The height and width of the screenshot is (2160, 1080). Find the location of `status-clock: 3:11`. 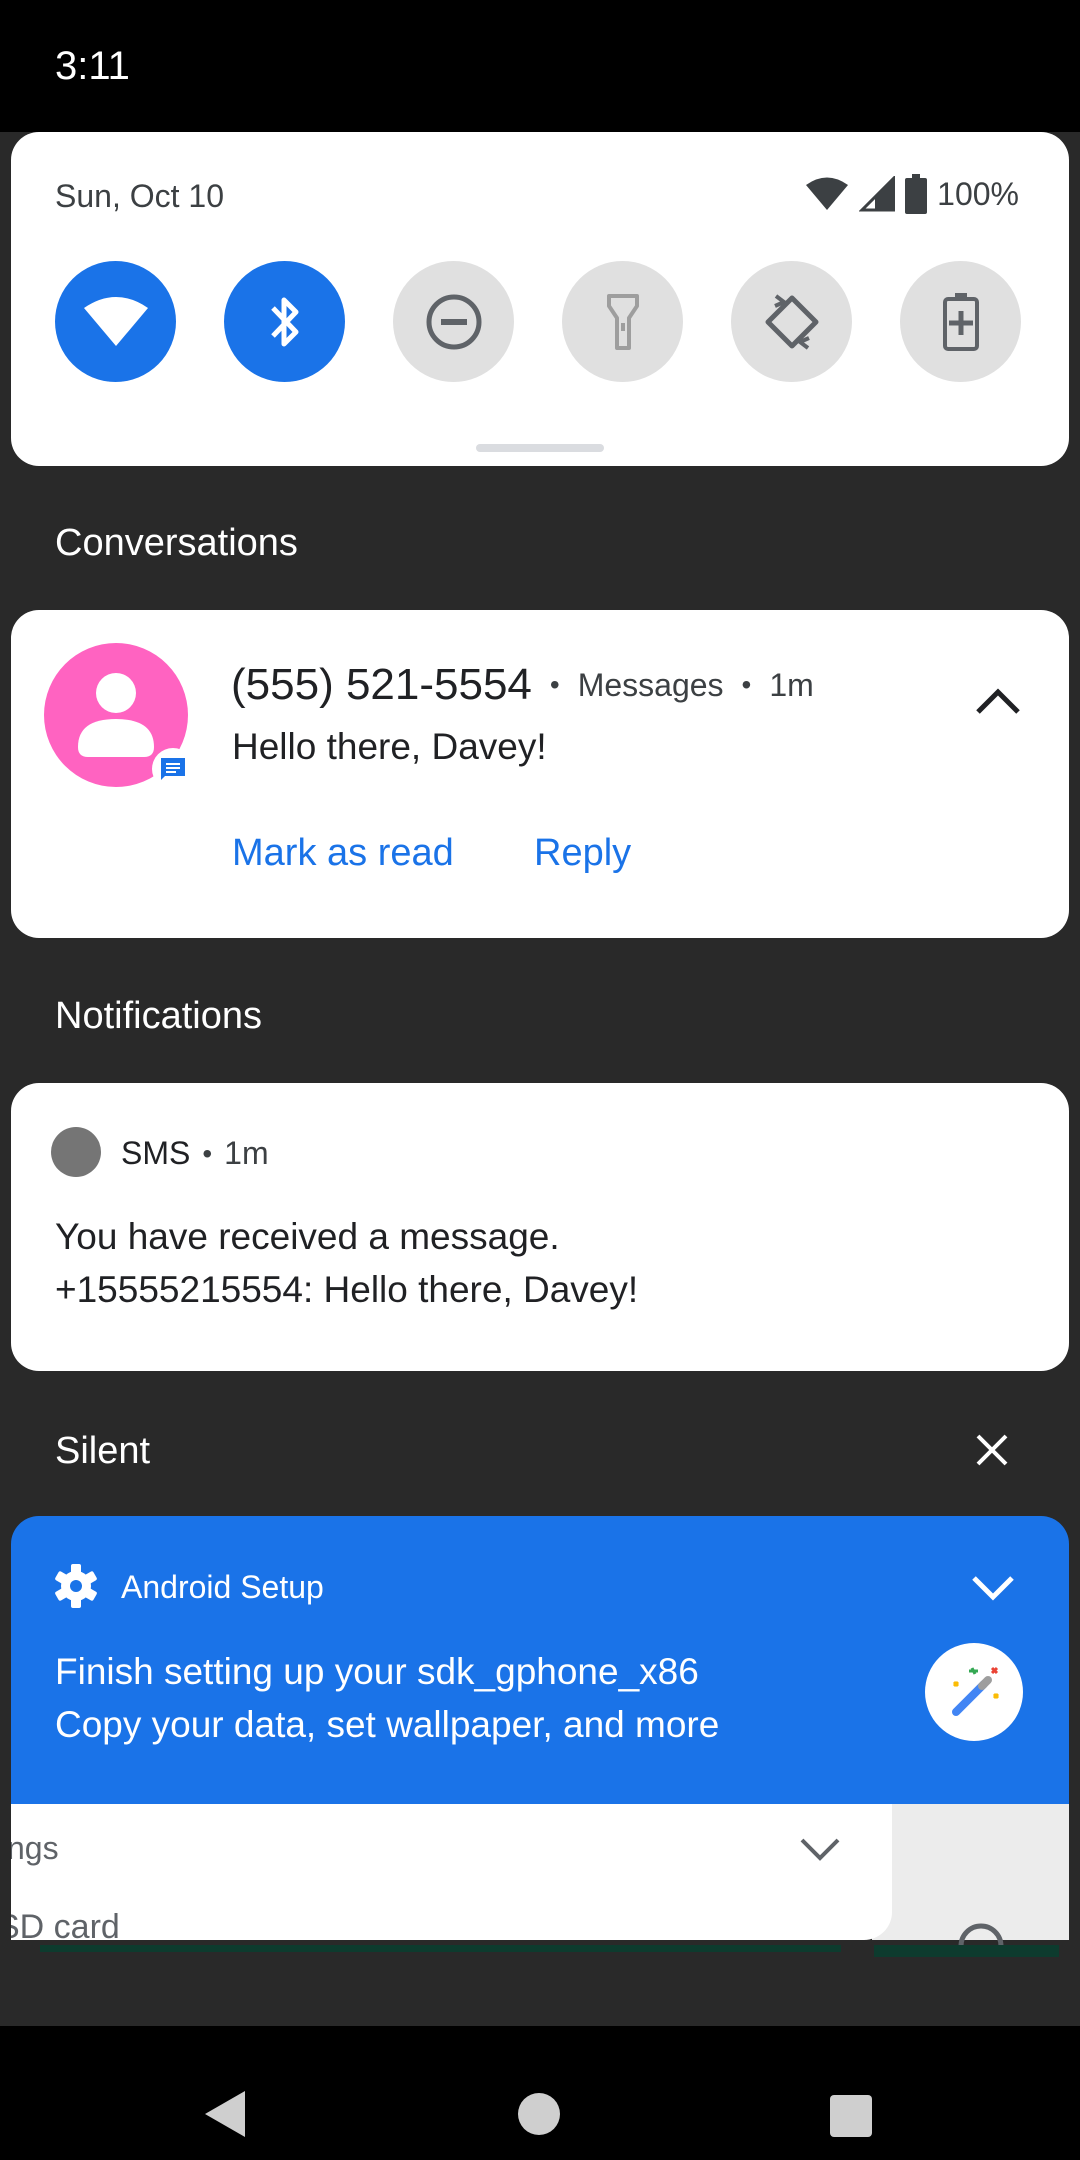

status-clock: 3:11 is located at coordinates (92, 66).